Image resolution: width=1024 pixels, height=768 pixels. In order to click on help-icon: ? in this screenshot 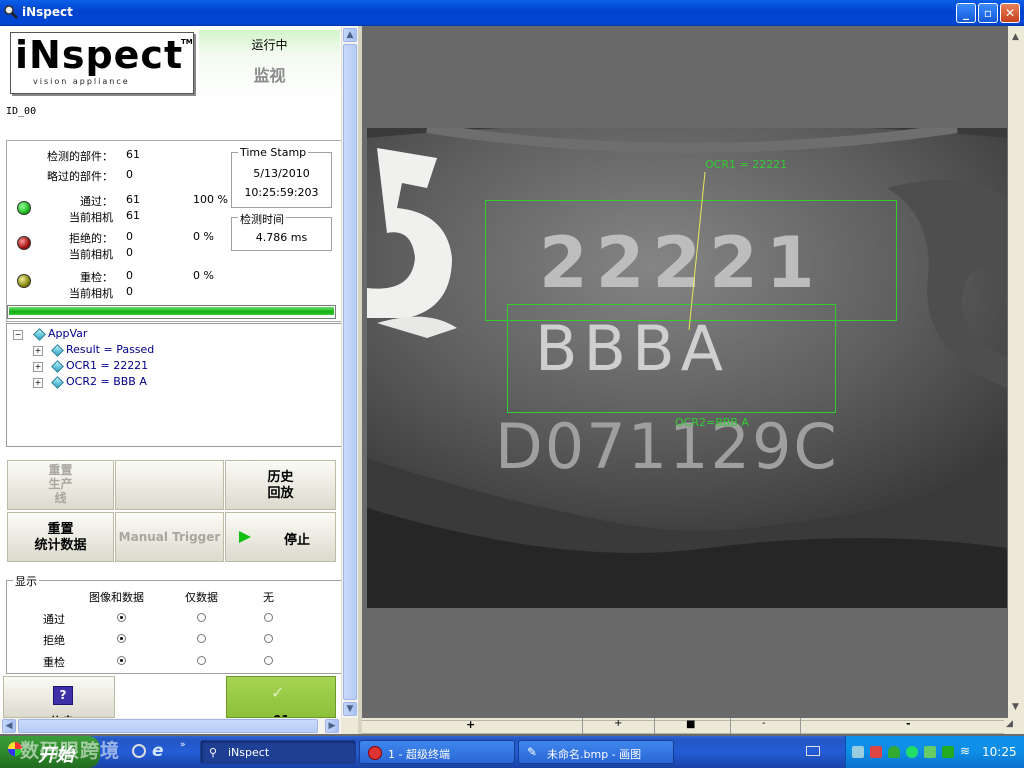, I will do `click(63, 695)`.